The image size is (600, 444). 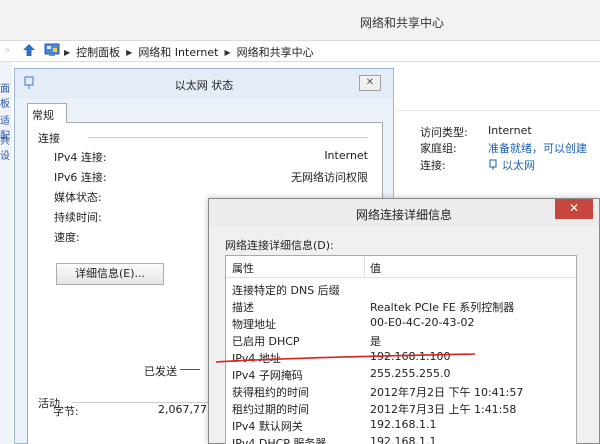 I want to click on table-row: IPv4 地址 192.168.1.100, so click(x=401, y=356).